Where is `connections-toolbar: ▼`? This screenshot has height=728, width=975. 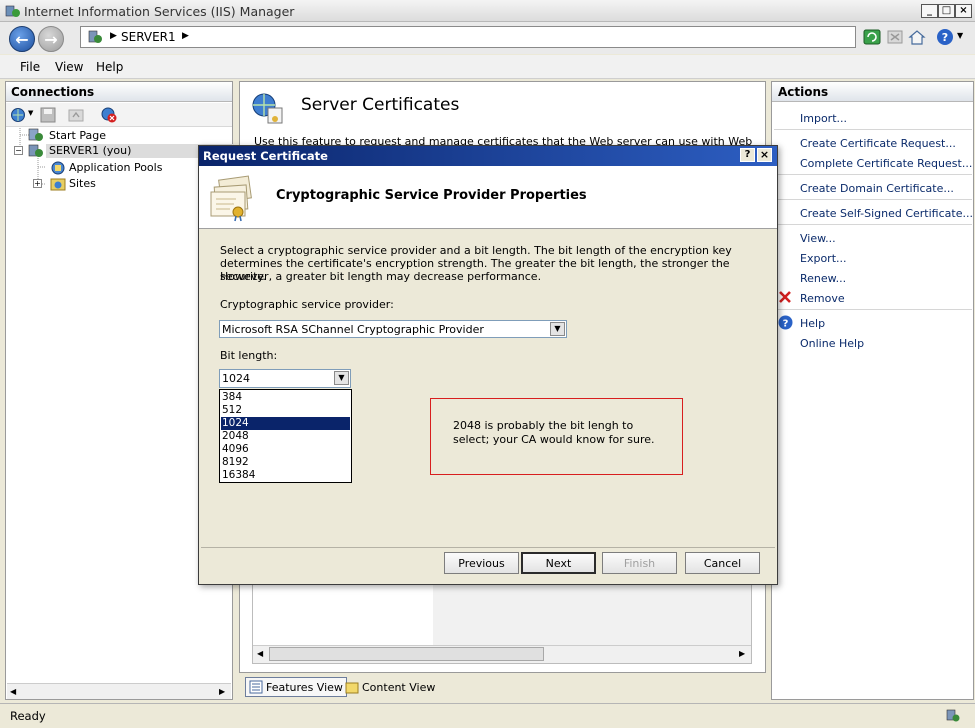
connections-toolbar: ▼ is located at coordinates (119, 115).